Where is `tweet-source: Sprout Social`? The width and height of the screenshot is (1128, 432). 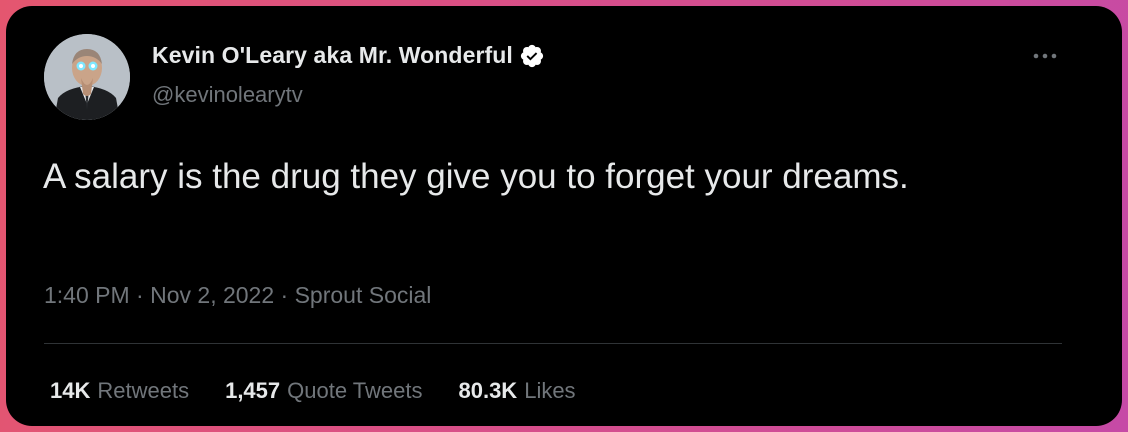
tweet-source: Sprout Social is located at coordinates (363, 295).